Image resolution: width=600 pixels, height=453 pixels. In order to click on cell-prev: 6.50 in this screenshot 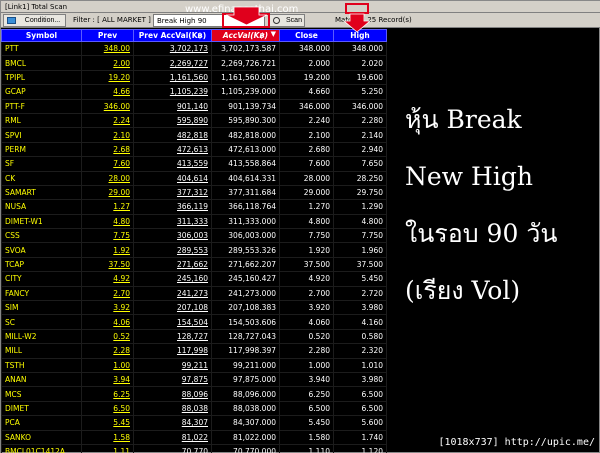, I will do `click(107, 408)`.